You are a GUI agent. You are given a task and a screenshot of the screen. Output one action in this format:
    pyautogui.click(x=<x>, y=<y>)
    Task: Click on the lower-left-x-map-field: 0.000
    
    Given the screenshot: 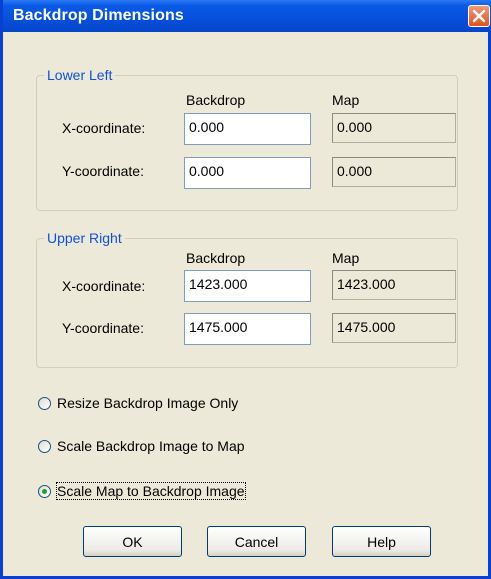 What is the action you would take?
    pyautogui.click(x=394, y=128)
    